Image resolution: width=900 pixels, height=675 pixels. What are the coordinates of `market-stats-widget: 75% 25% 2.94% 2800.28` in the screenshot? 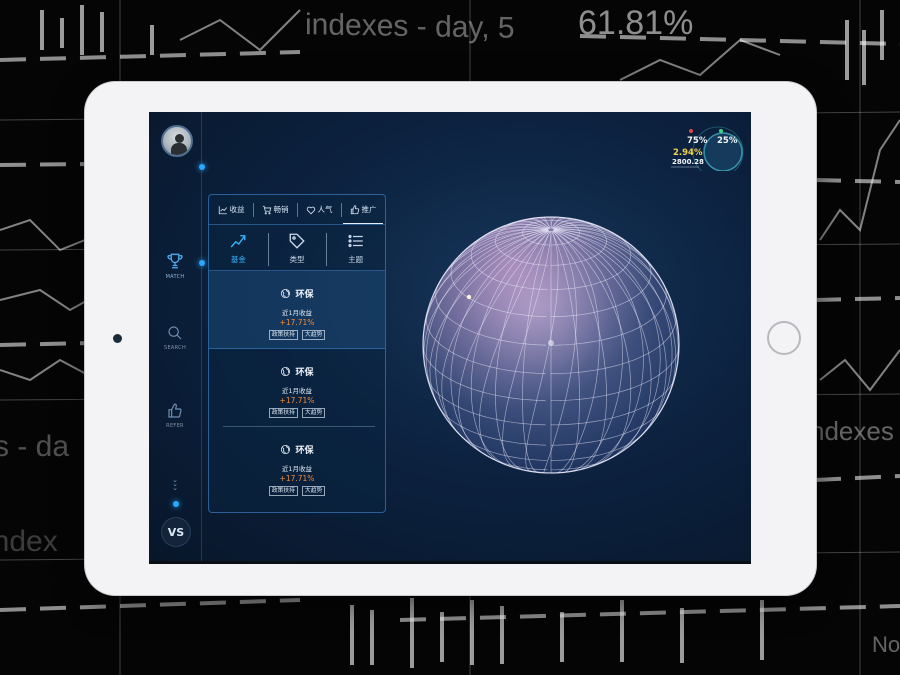 It's located at (706, 148).